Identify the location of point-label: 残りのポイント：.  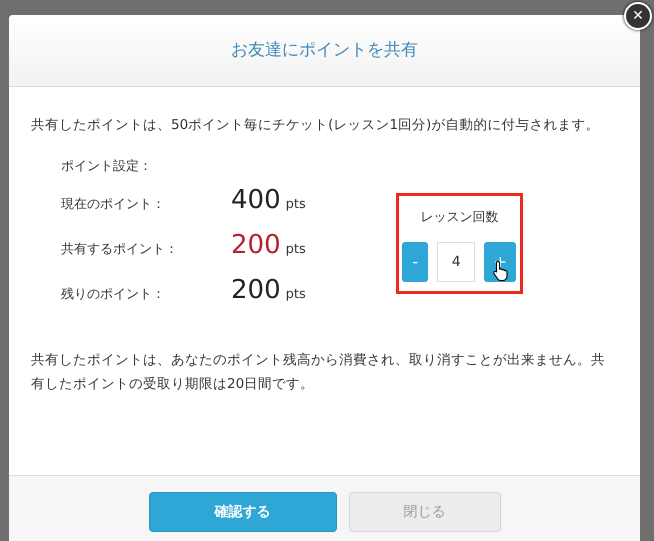
(113, 295).